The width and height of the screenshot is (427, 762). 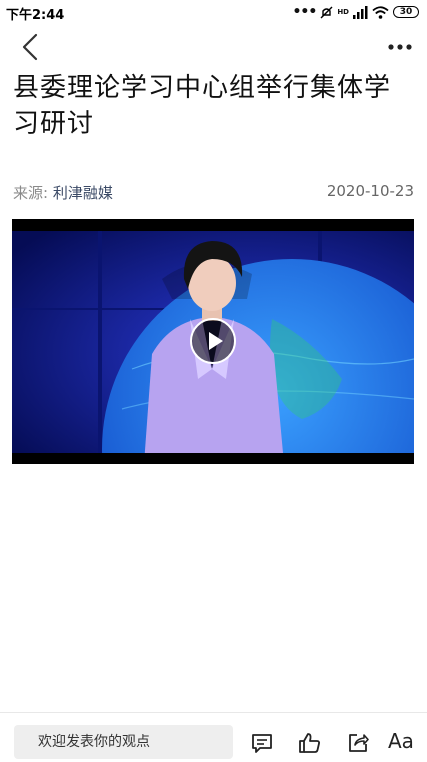 What do you see at coordinates (310, 743) in the screenshot?
I see `thumbs-up-icon` at bounding box center [310, 743].